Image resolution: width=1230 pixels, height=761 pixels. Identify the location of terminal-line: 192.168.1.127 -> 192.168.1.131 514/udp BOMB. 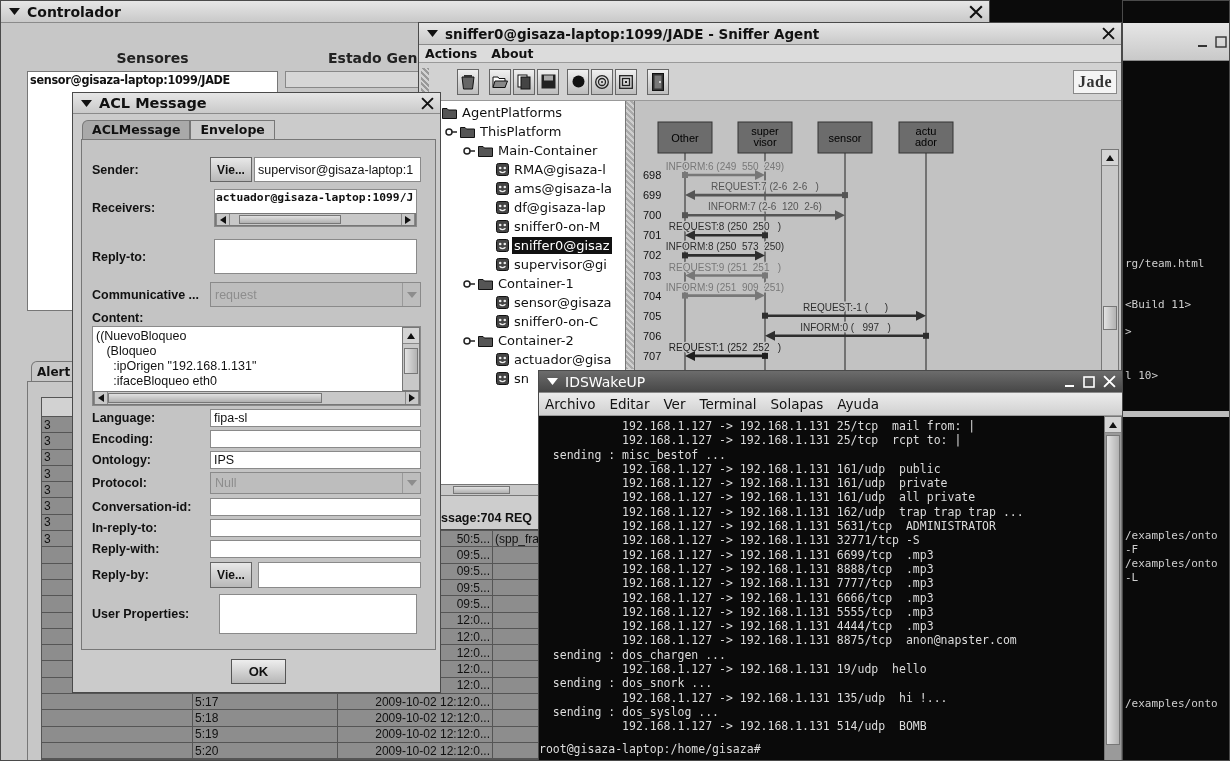
(774, 726).